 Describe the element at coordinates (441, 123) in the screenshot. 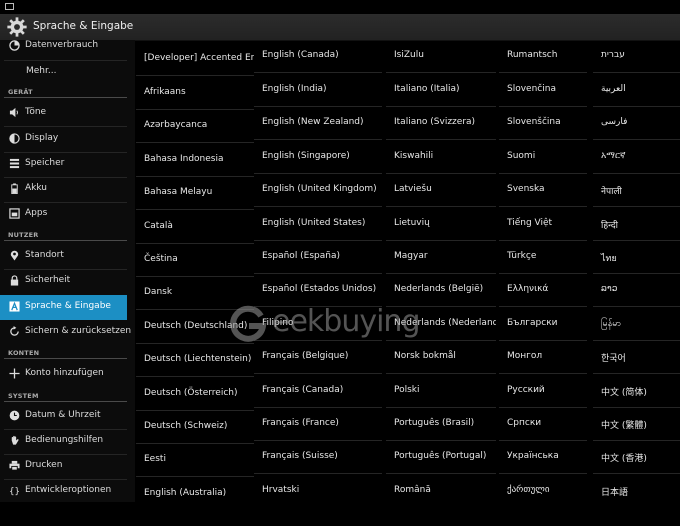

I see `language-item: Italiano (Svizzera)` at that location.